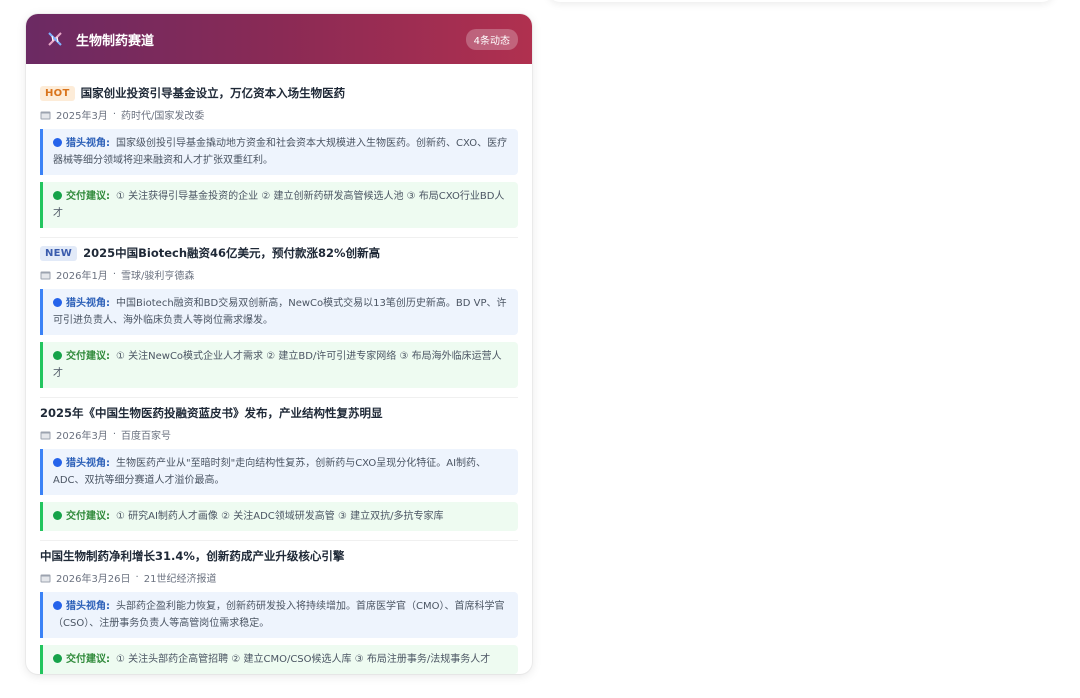 This screenshot has height=698, width=1080. What do you see at coordinates (279, 577) in the screenshot?
I see `news-meta: 2026年3月26日 · 21世纪经济报道` at bounding box center [279, 577].